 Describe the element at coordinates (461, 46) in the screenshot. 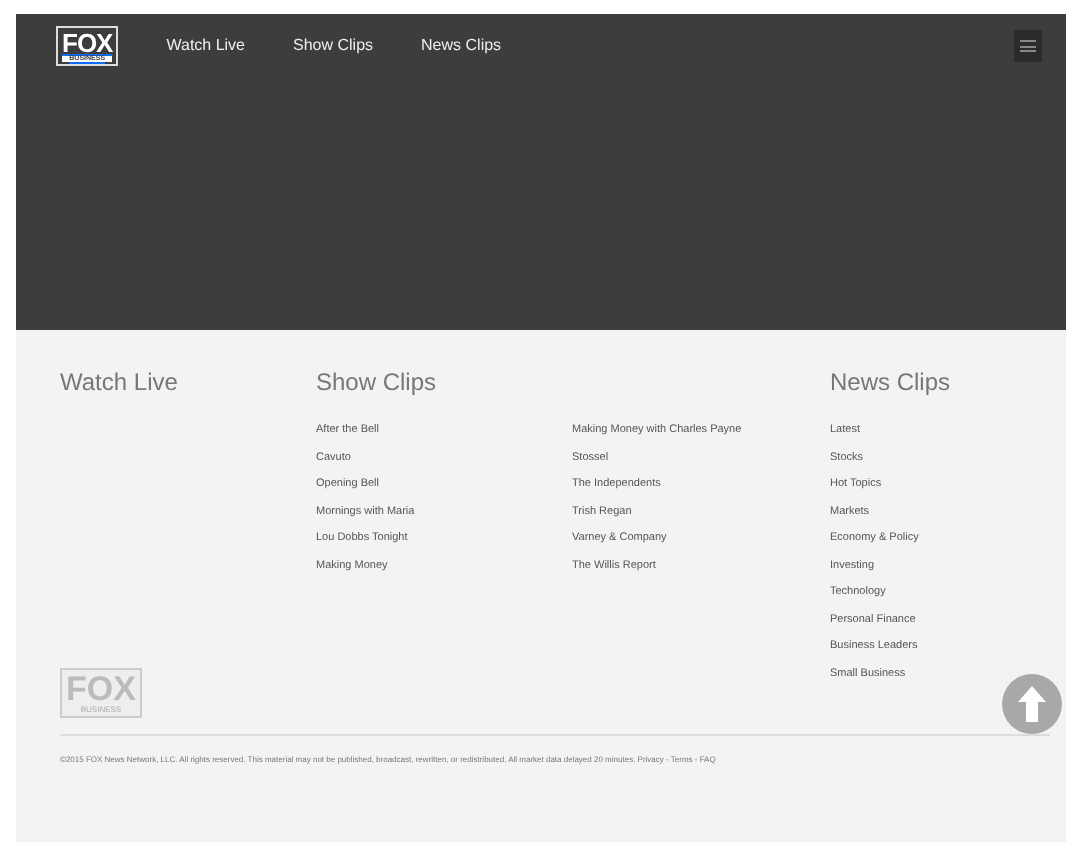

I see `nav-link: News Clips` at that location.